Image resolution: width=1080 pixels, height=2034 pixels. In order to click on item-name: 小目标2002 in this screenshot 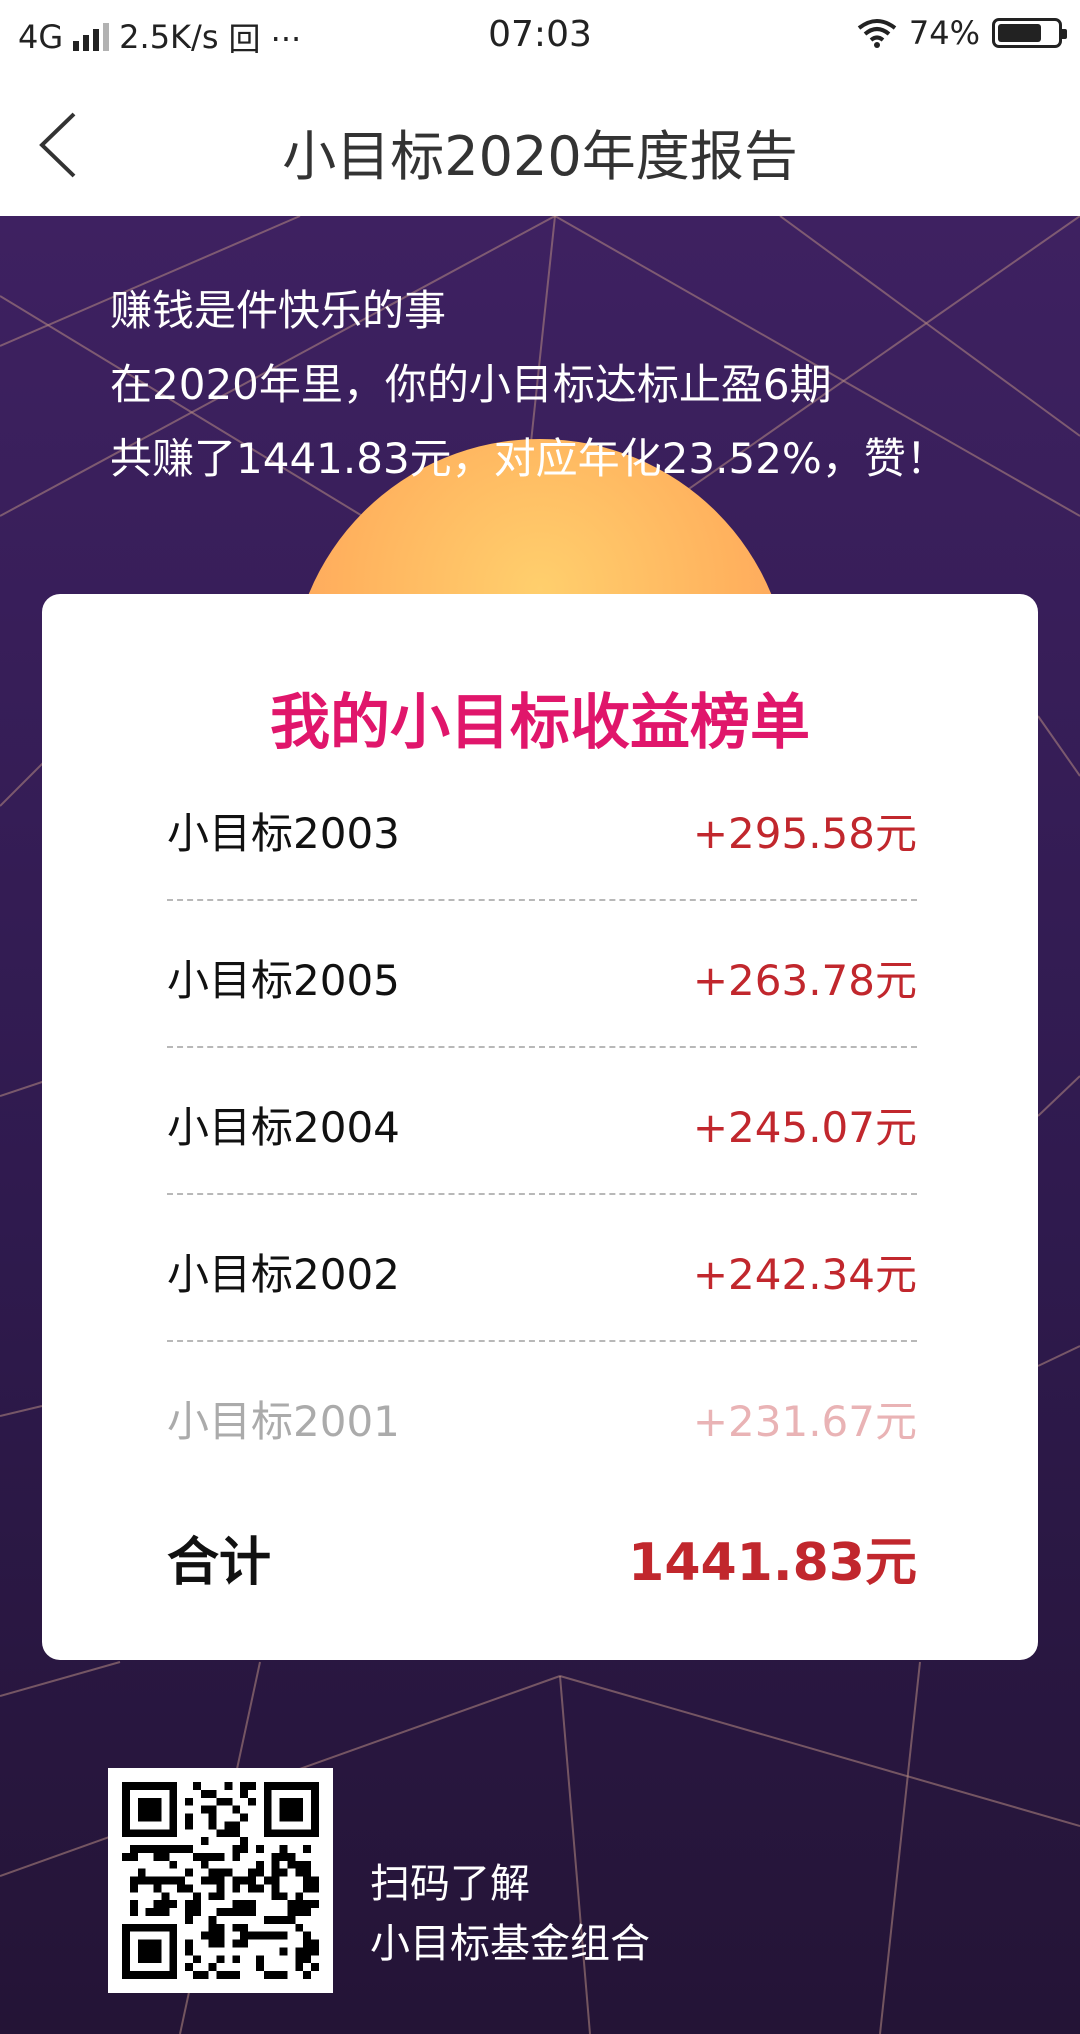, I will do `click(283, 1274)`.